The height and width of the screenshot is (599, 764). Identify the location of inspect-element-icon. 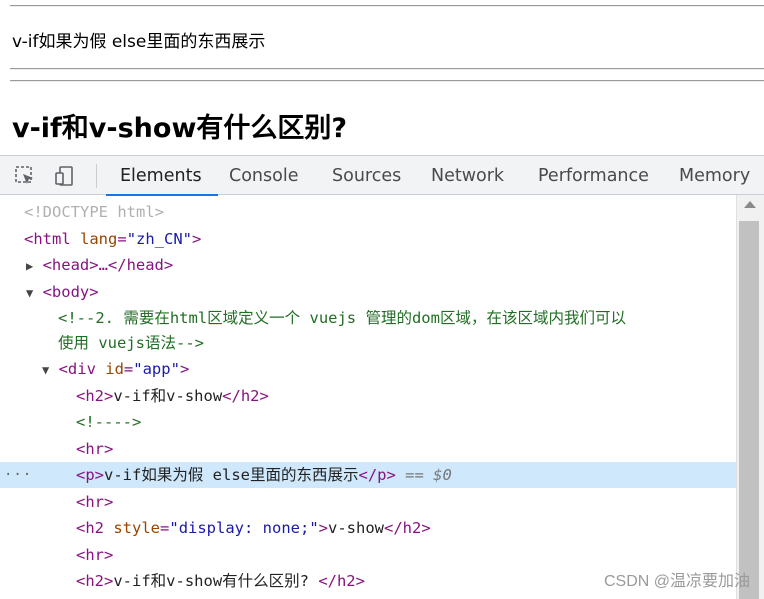
(25, 176).